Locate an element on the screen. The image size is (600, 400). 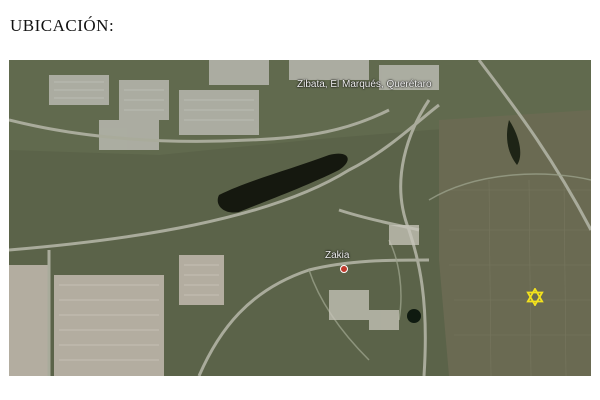
place-label-zibata: Zibata, El Marqués, Querétaro is located at coordinates (364, 84).